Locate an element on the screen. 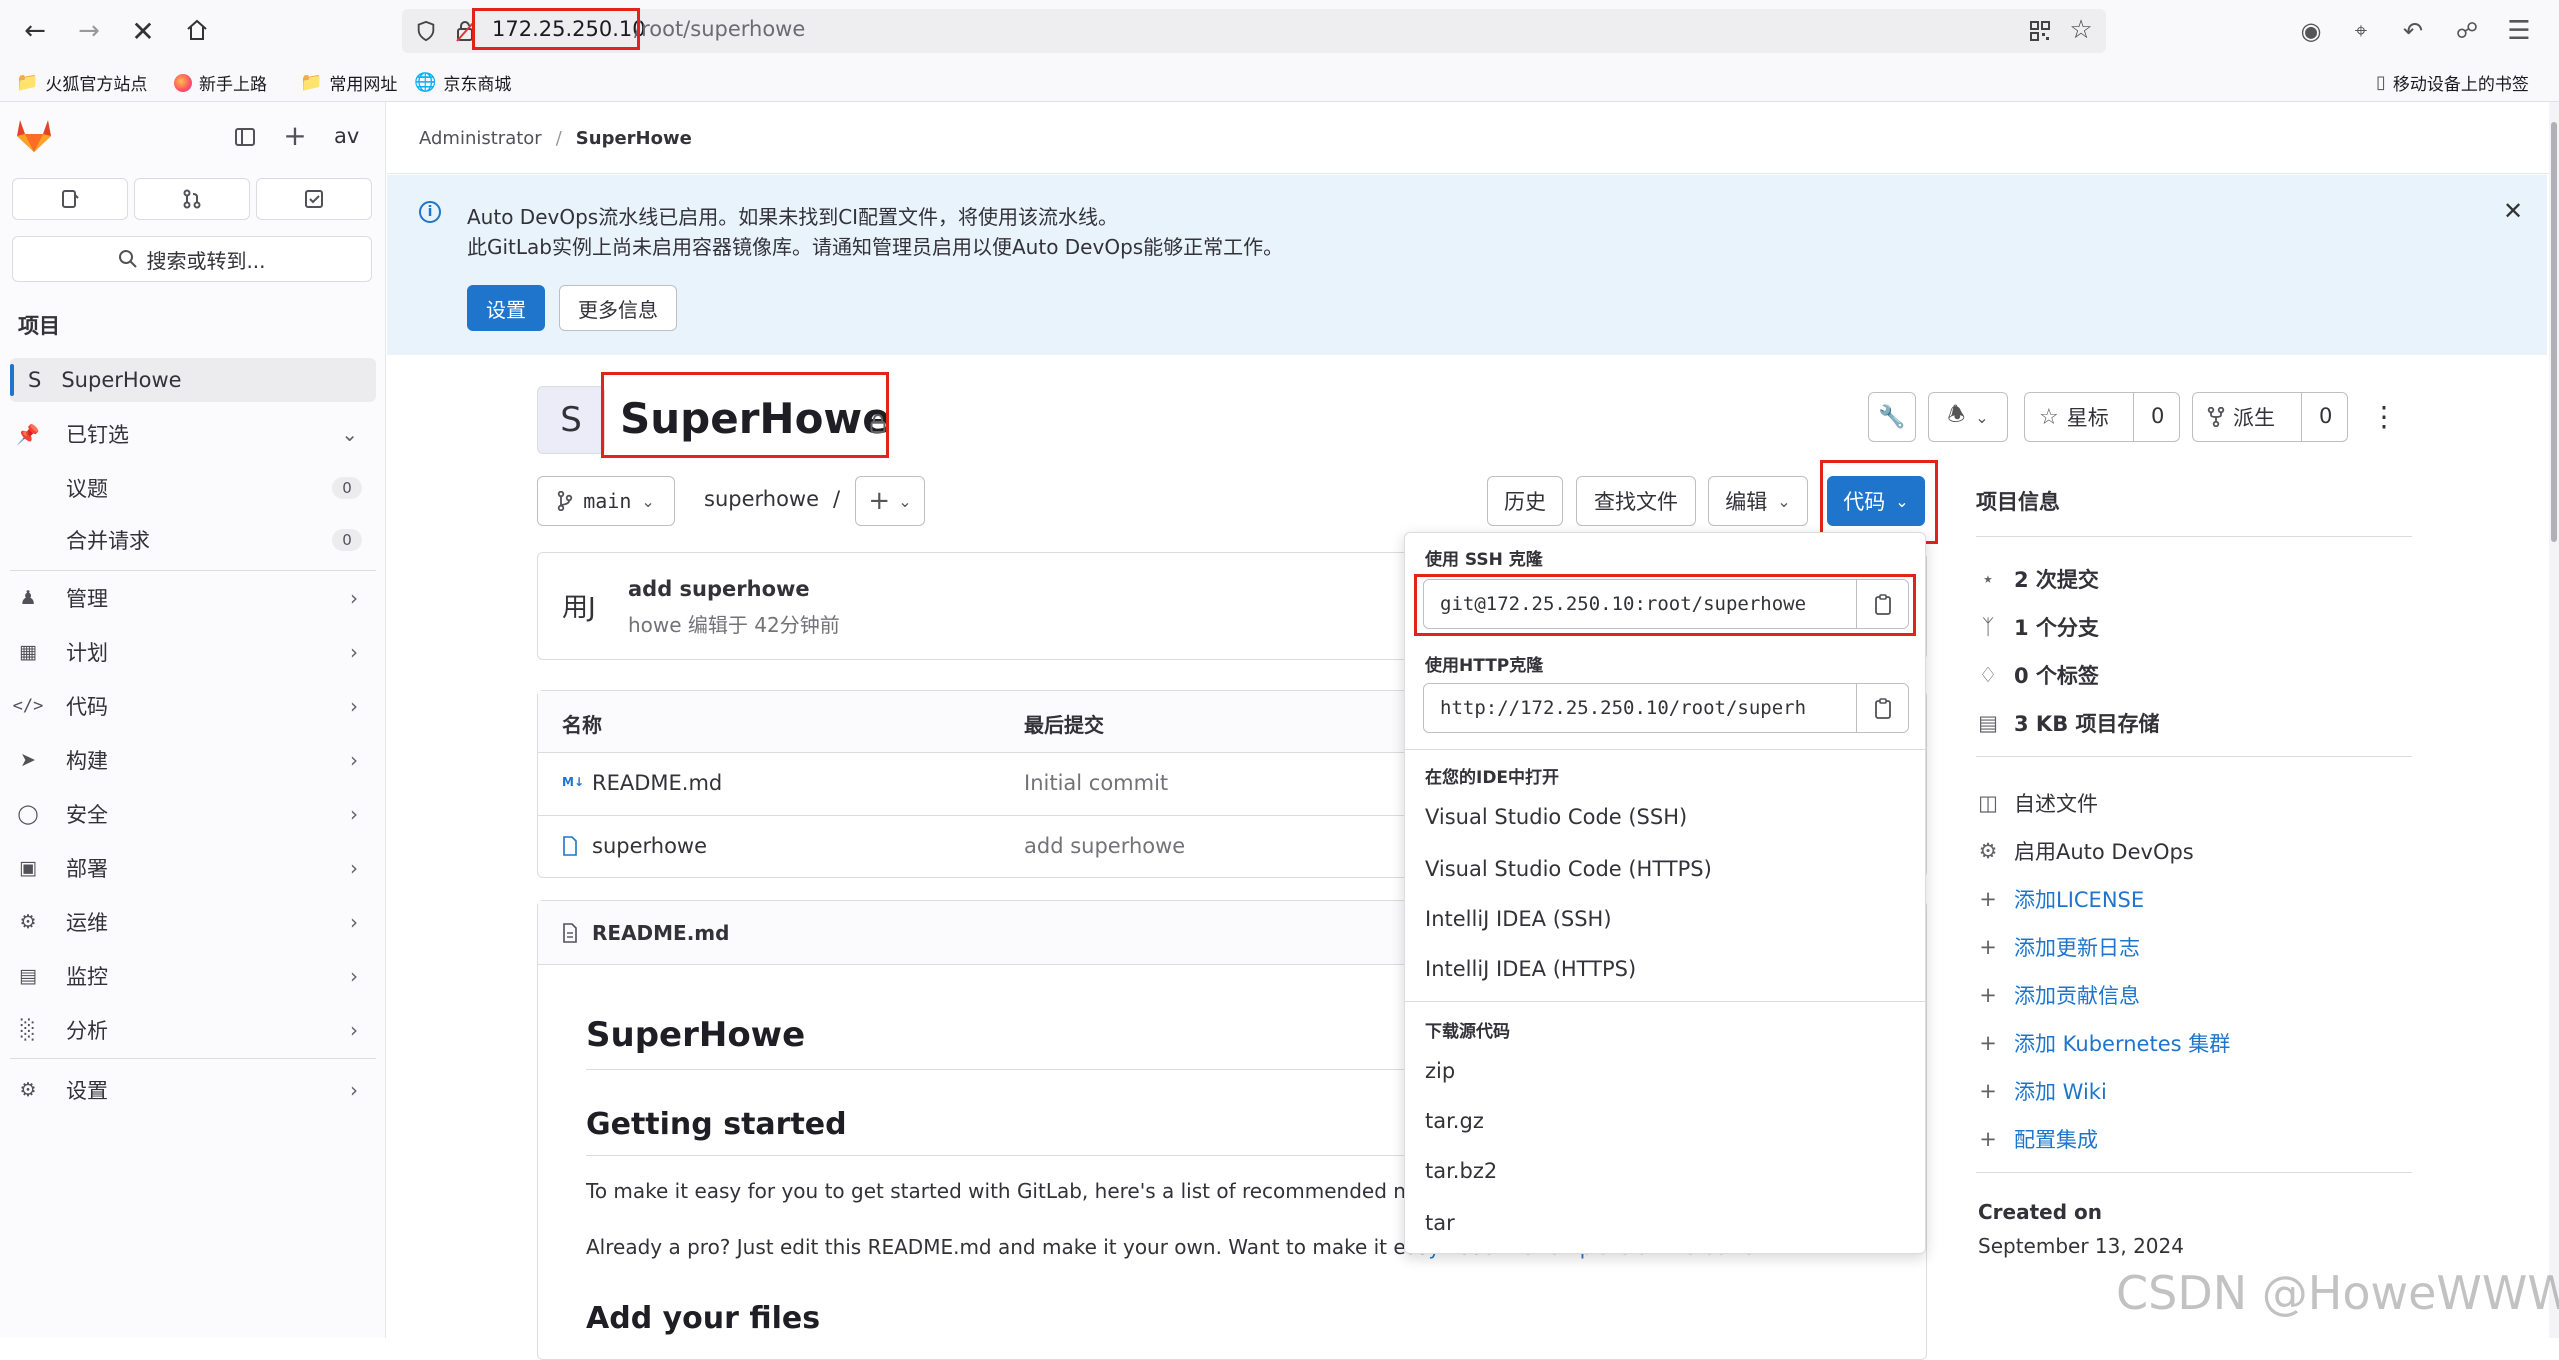 This screenshot has width=2559, height=1360. user-avatar: av is located at coordinates (346, 136).